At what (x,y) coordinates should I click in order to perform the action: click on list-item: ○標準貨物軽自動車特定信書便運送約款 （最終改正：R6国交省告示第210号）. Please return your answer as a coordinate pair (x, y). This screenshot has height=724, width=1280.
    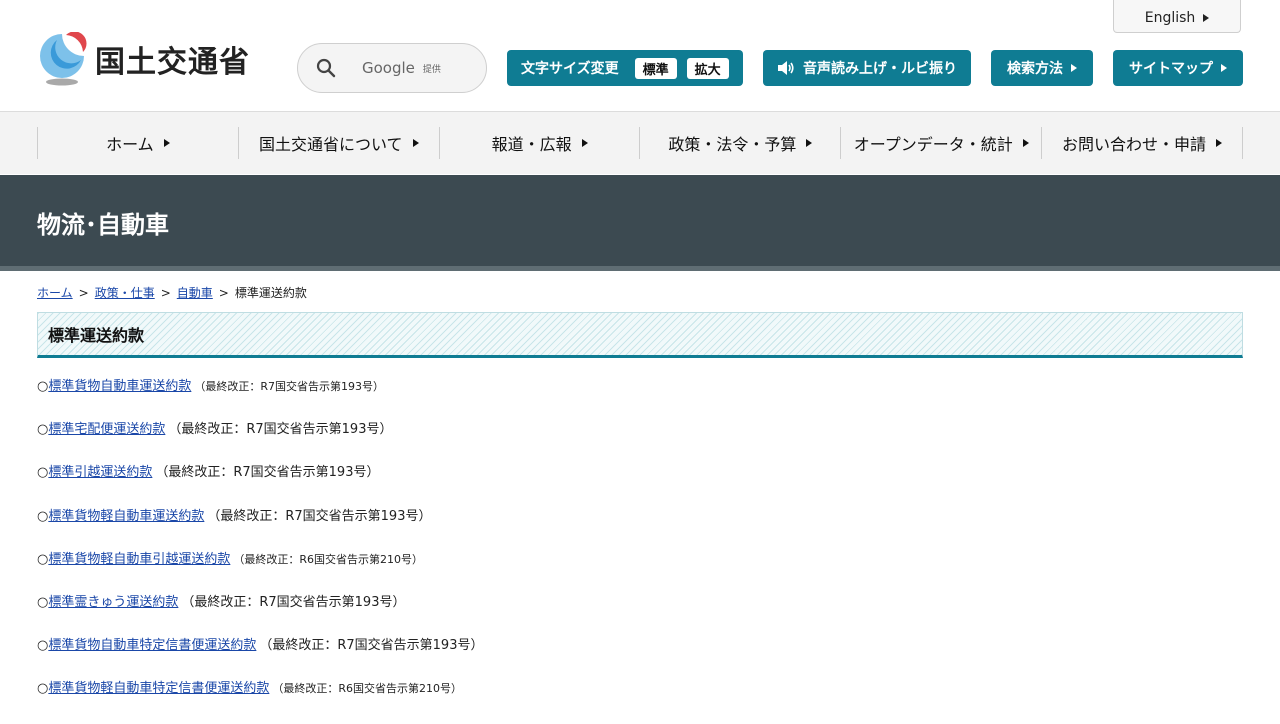
    Looking at the image, I should click on (640, 701).